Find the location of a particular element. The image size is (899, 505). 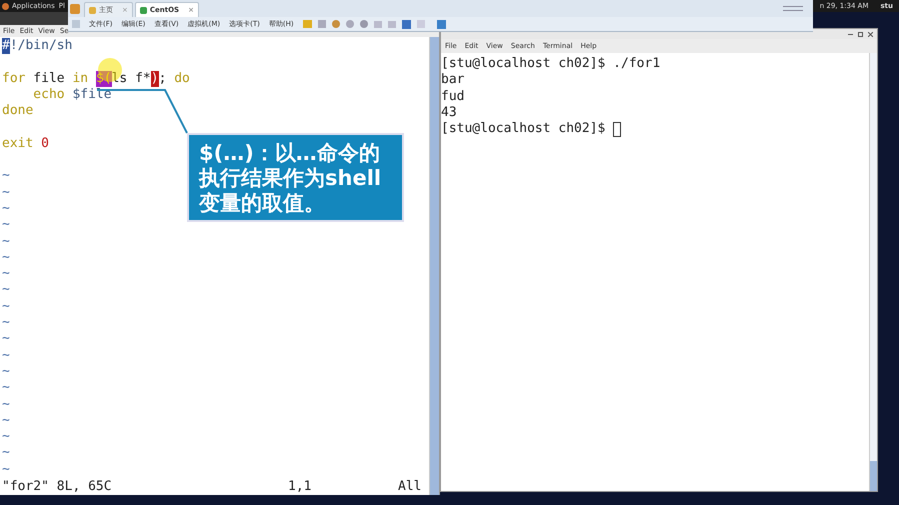

close-icon is located at coordinates (870, 34).